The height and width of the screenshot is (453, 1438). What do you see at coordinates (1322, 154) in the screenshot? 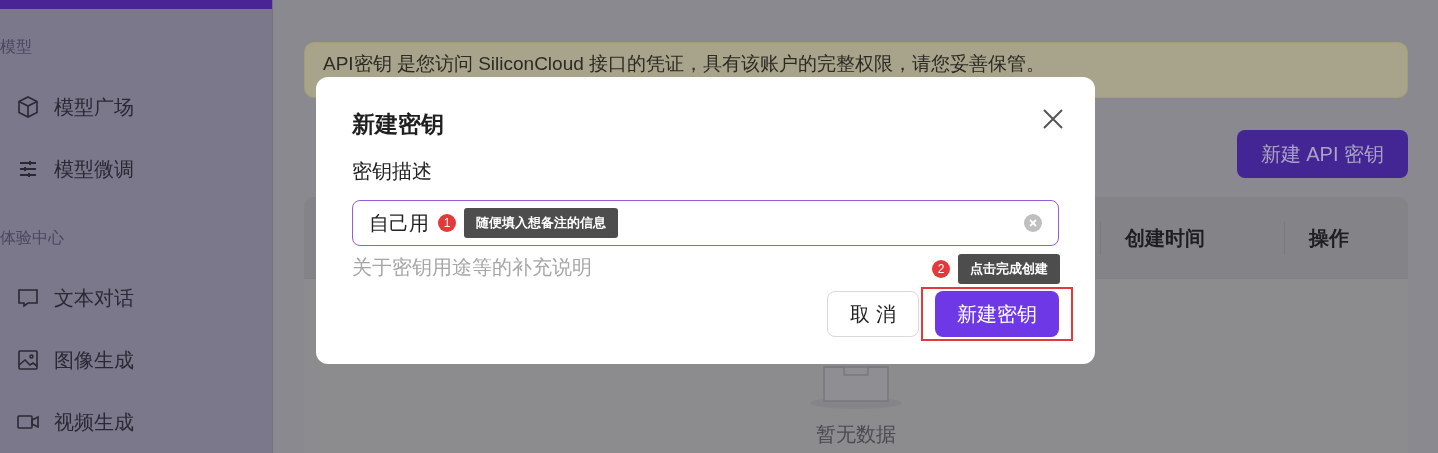
I see `new-api-key-button: 新建 API 密钥` at bounding box center [1322, 154].